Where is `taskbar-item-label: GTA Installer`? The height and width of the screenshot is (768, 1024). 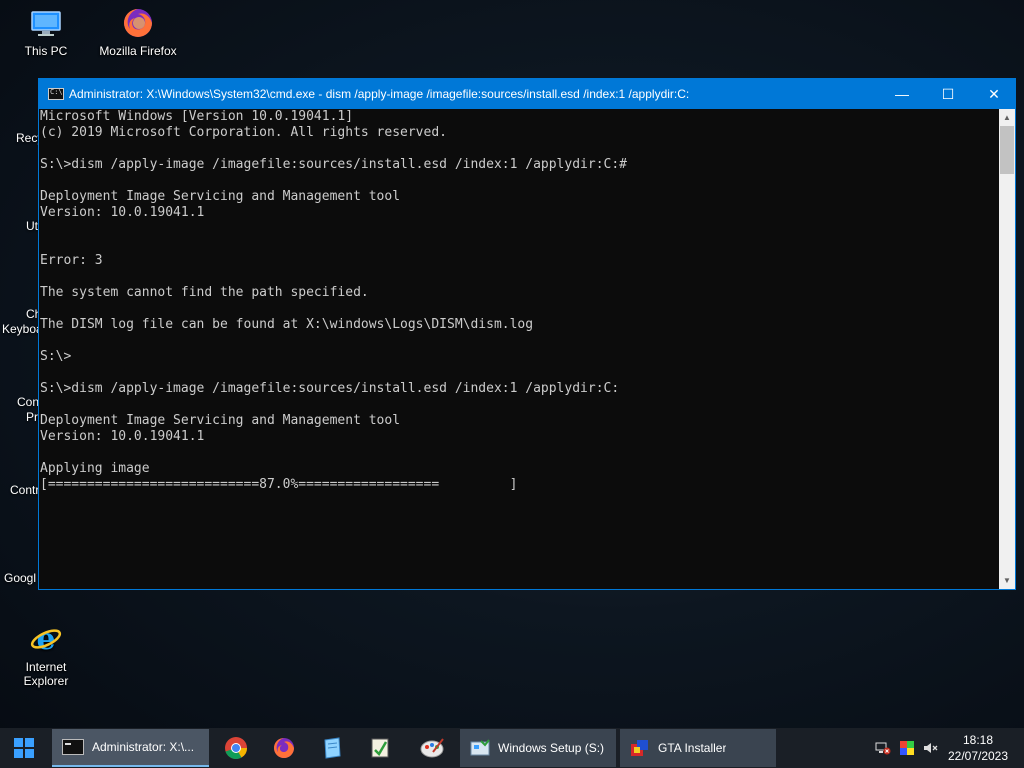 taskbar-item-label: GTA Installer is located at coordinates (692, 748).